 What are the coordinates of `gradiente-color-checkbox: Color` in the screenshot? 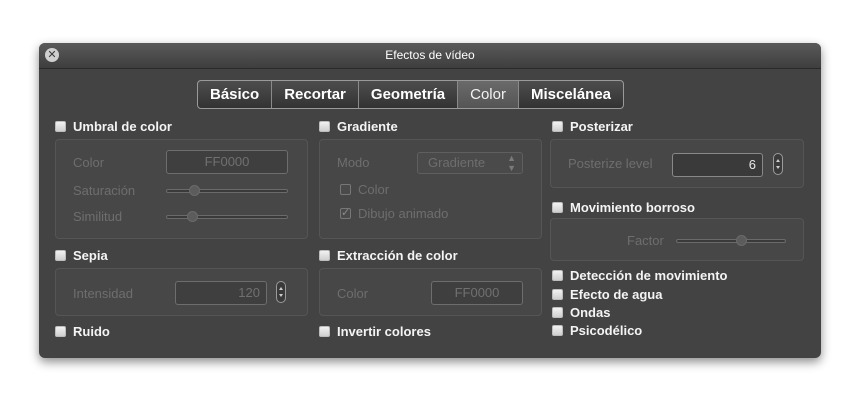 It's located at (364, 189).